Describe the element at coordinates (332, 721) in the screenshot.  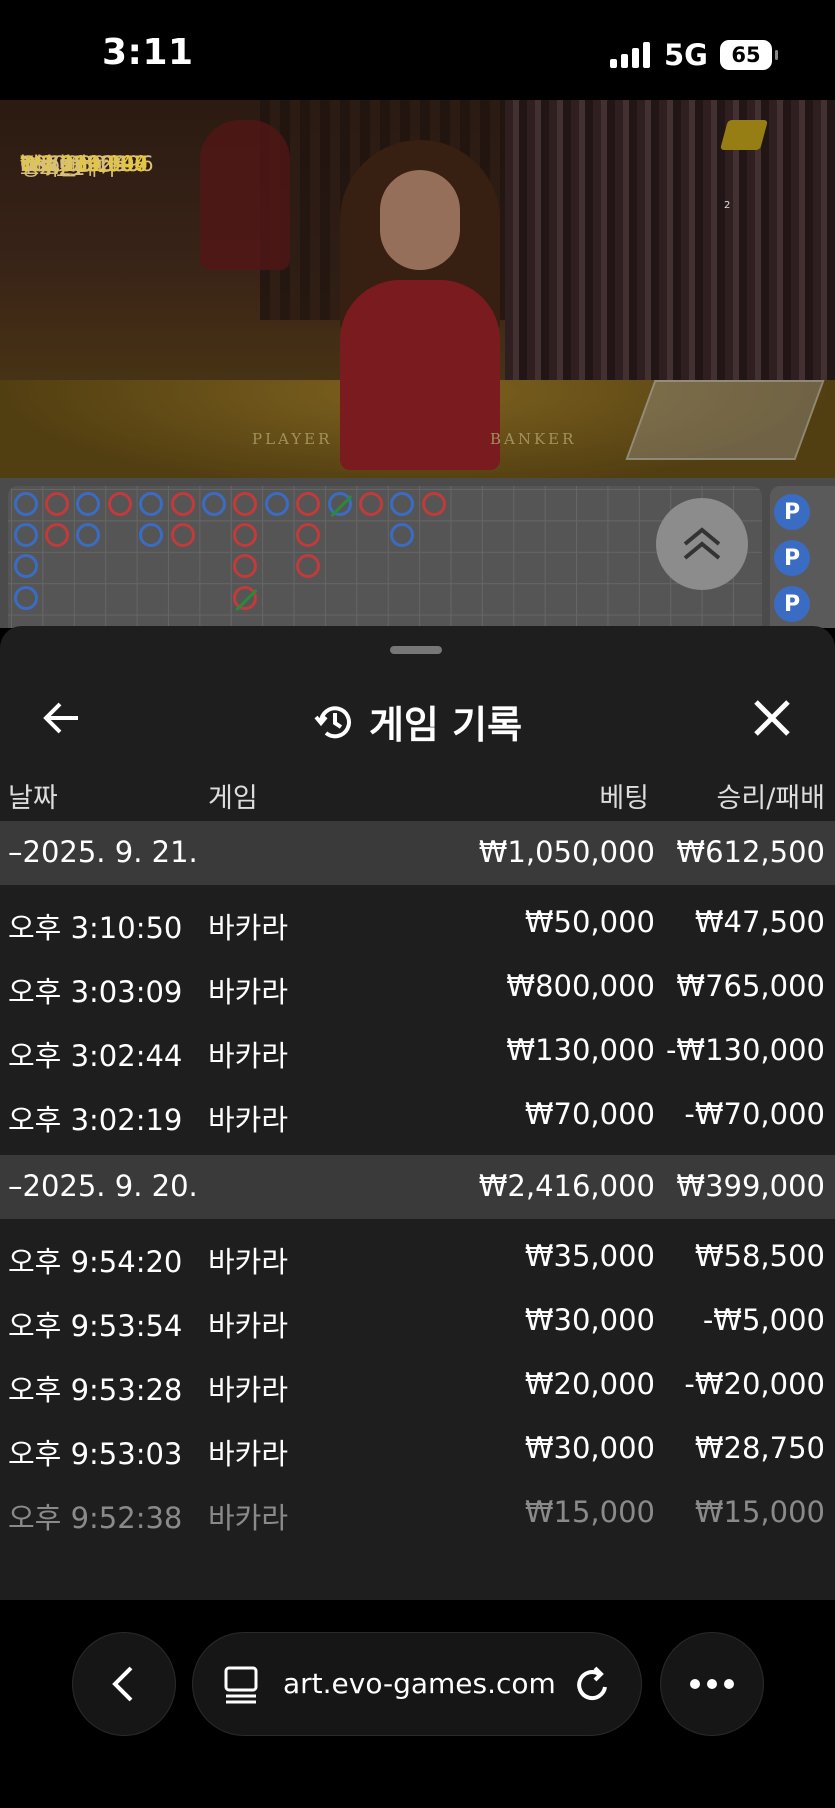
I see `history-icon` at that location.